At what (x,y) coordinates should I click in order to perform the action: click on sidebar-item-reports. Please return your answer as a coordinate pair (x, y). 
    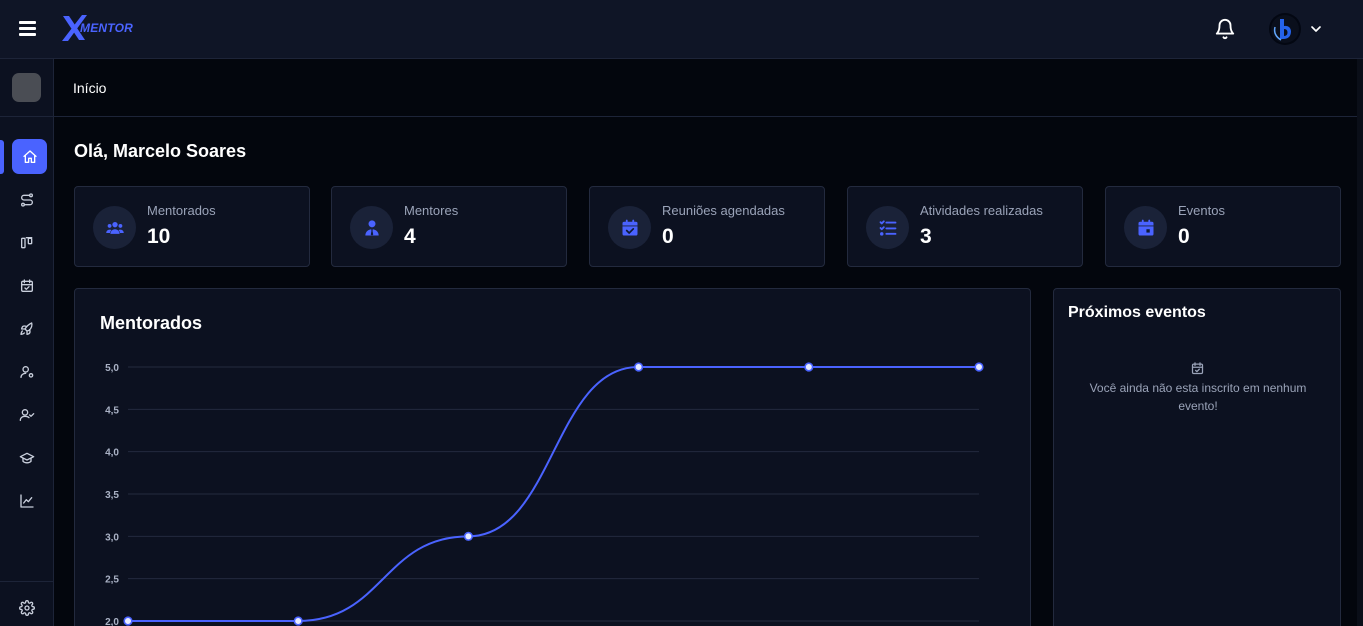
    Looking at the image, I should click on (27, 501).